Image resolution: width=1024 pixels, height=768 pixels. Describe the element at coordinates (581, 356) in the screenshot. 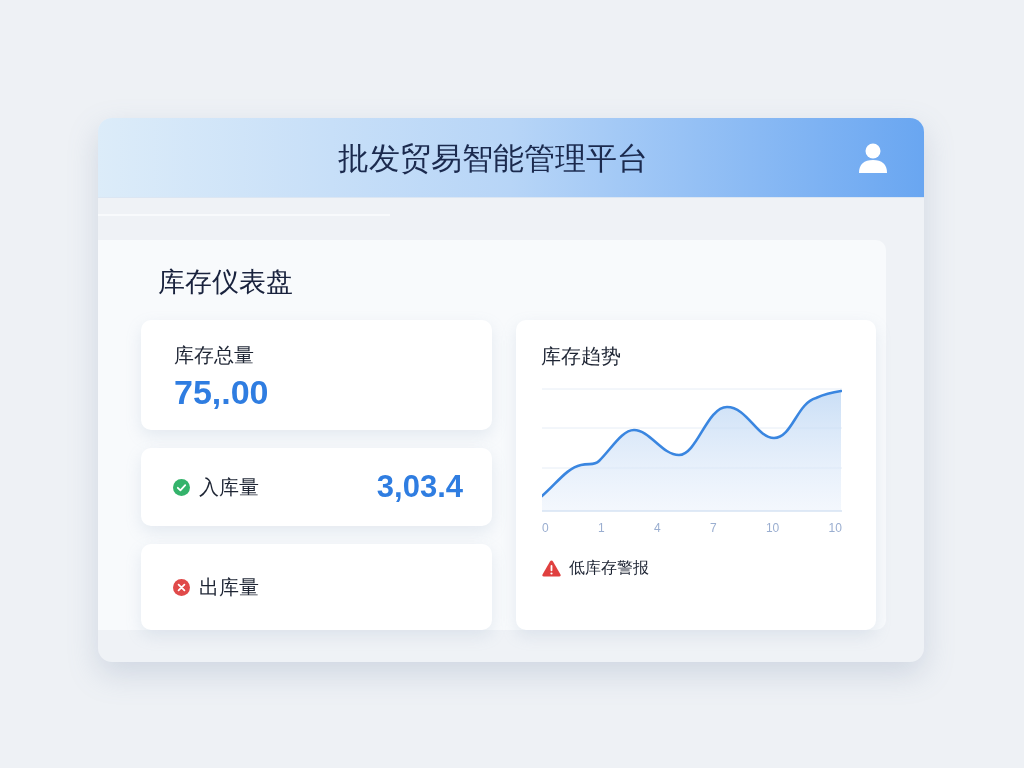

I see `chart-title: 库存趋势` at that location.